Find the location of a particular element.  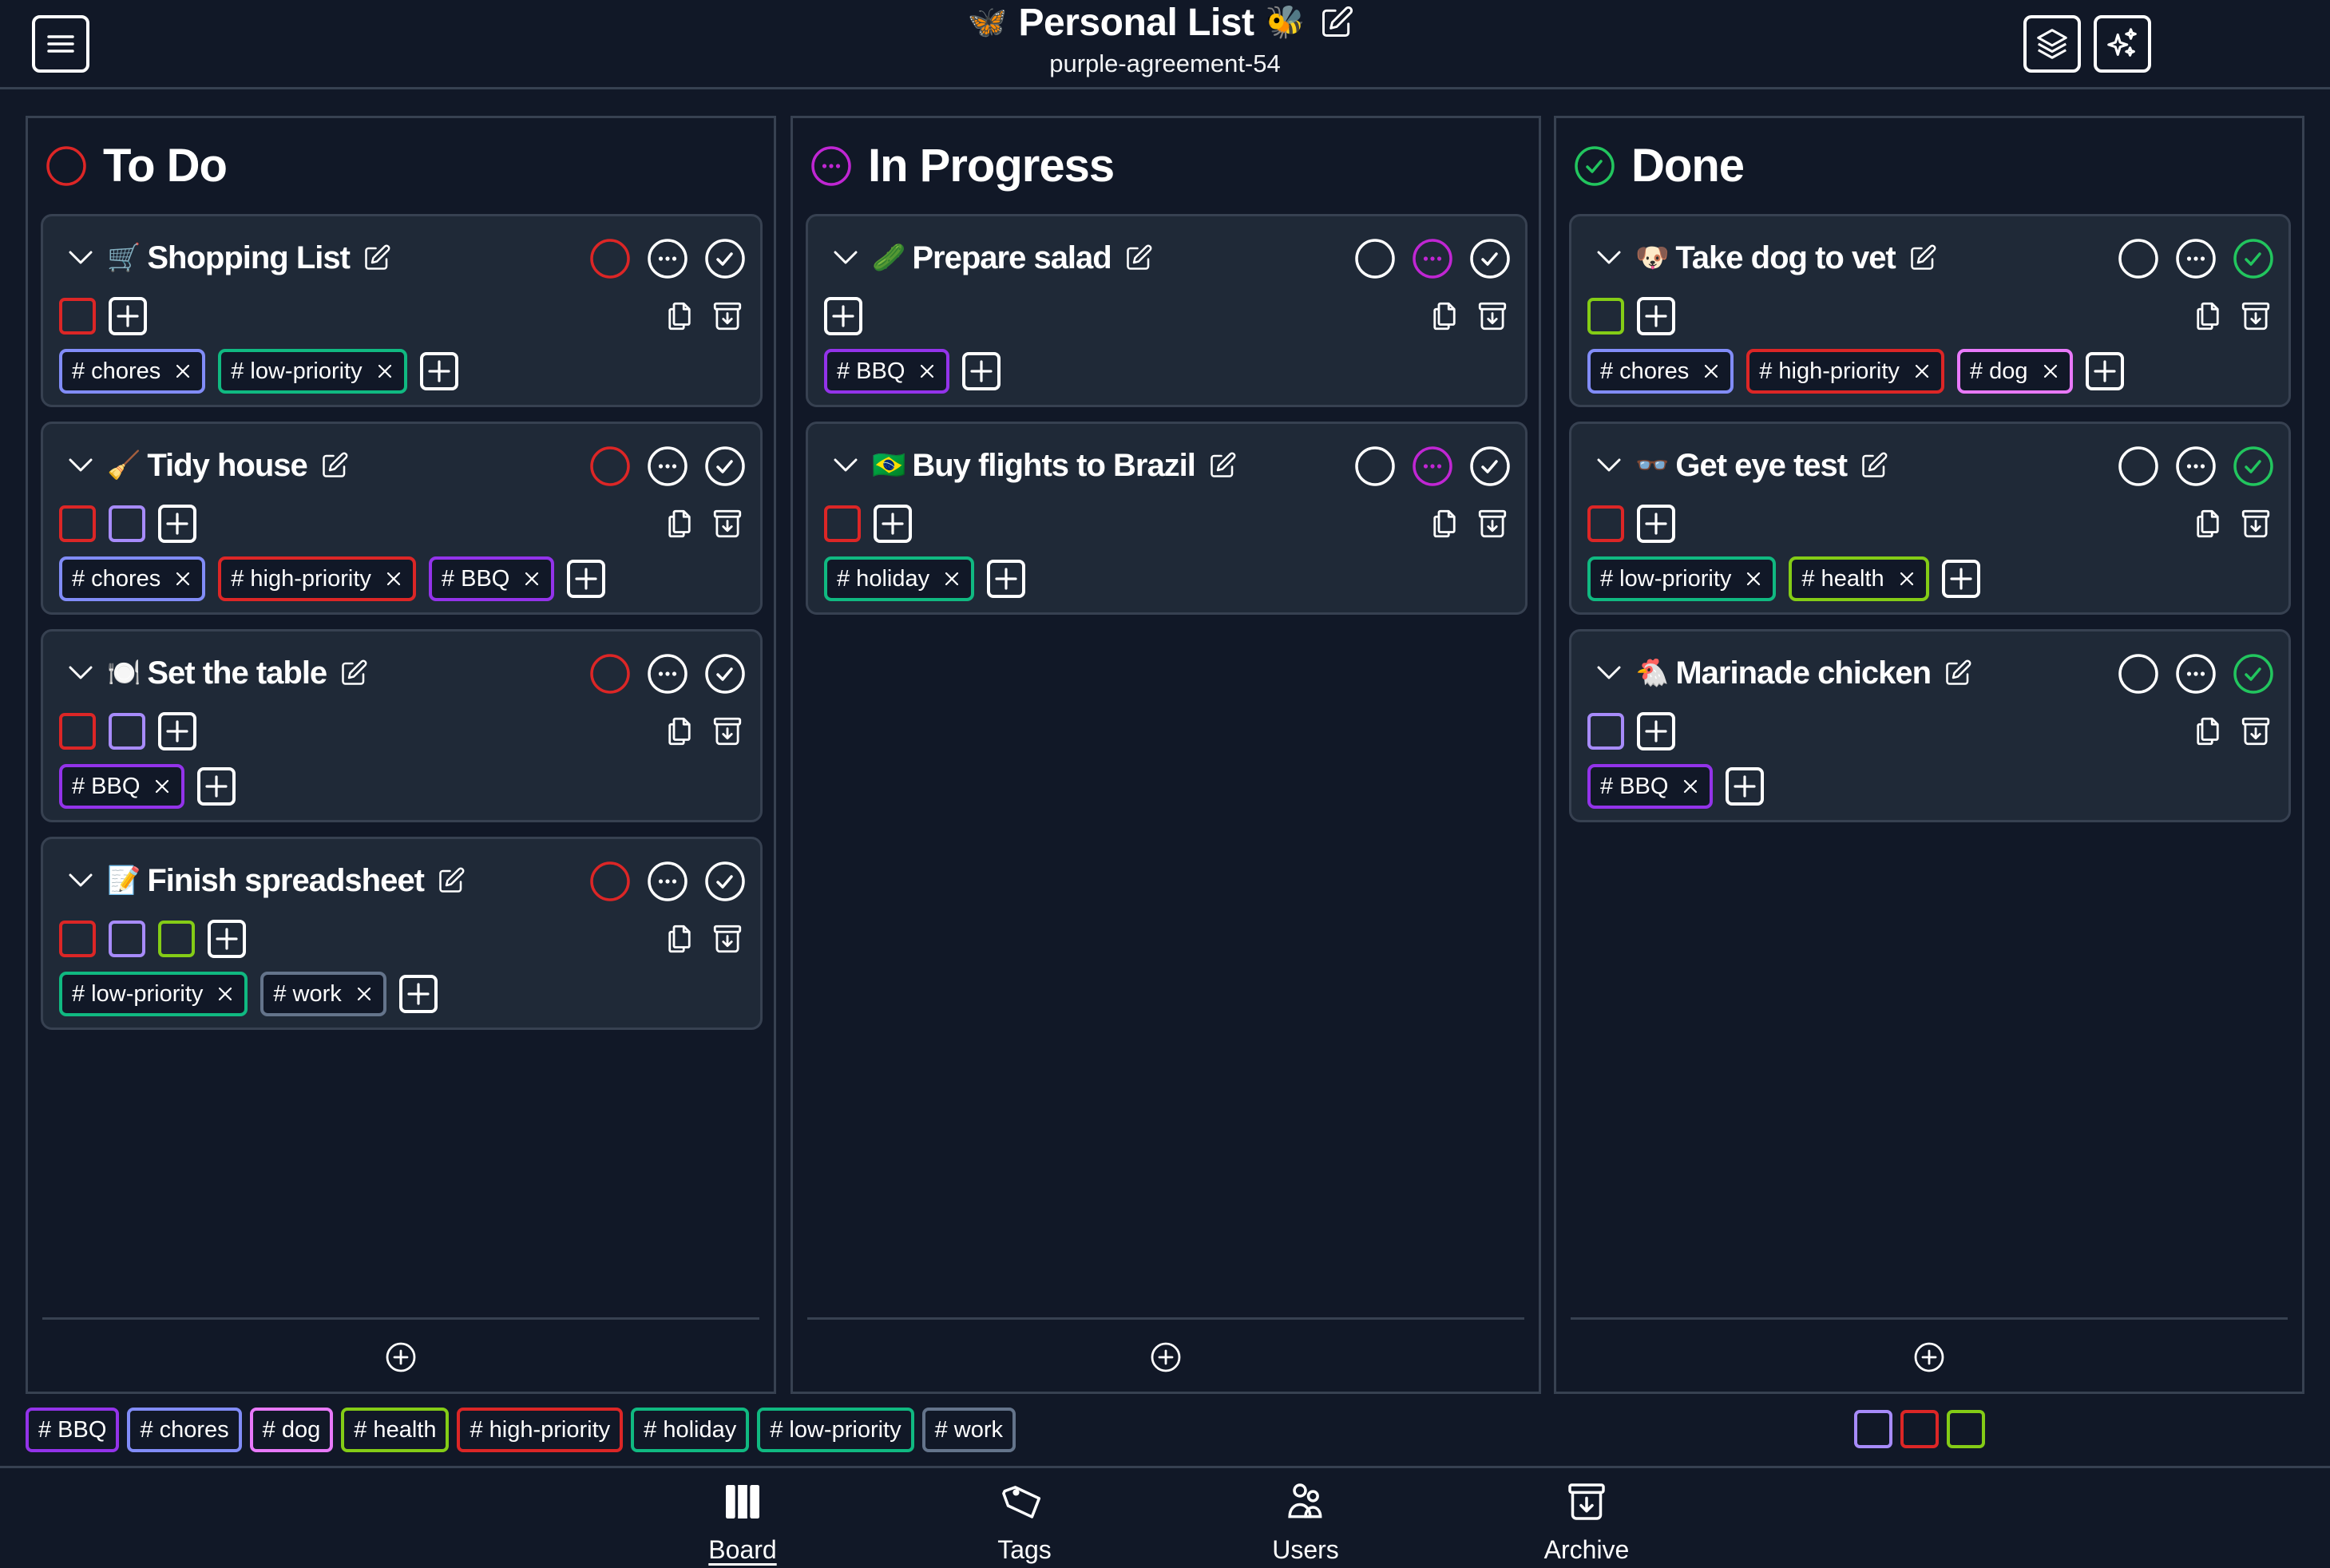

edit-title-icon is located at coordinates (1336, 22).